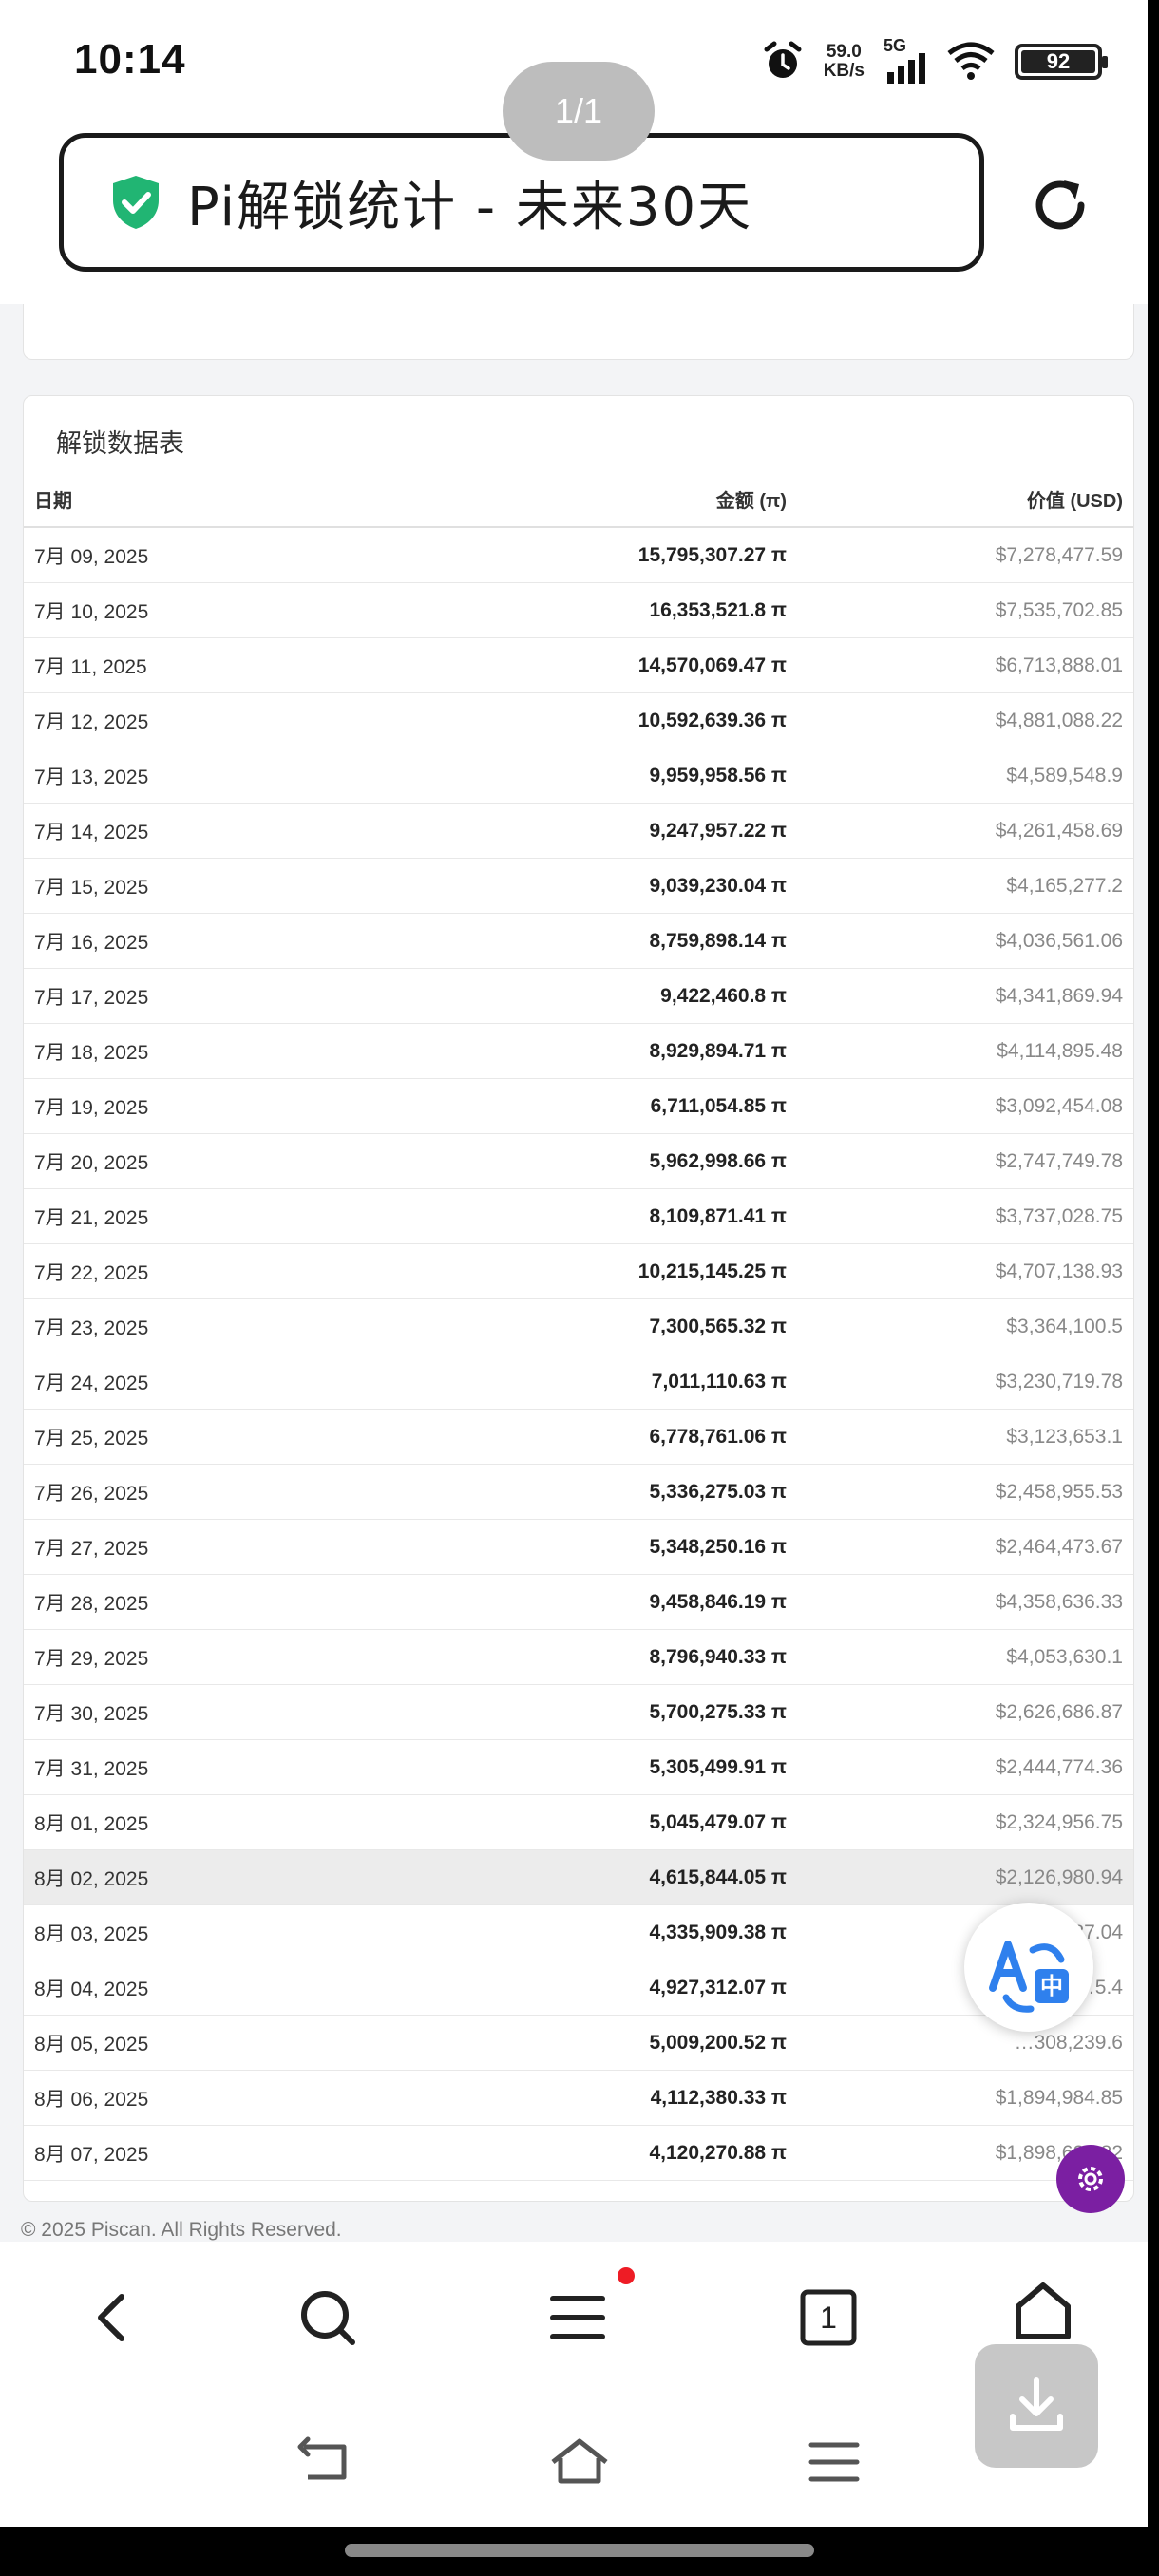  Describe the element at coordinates (324, 2462) in the screenshot. I see `system-back-icon` at that location.